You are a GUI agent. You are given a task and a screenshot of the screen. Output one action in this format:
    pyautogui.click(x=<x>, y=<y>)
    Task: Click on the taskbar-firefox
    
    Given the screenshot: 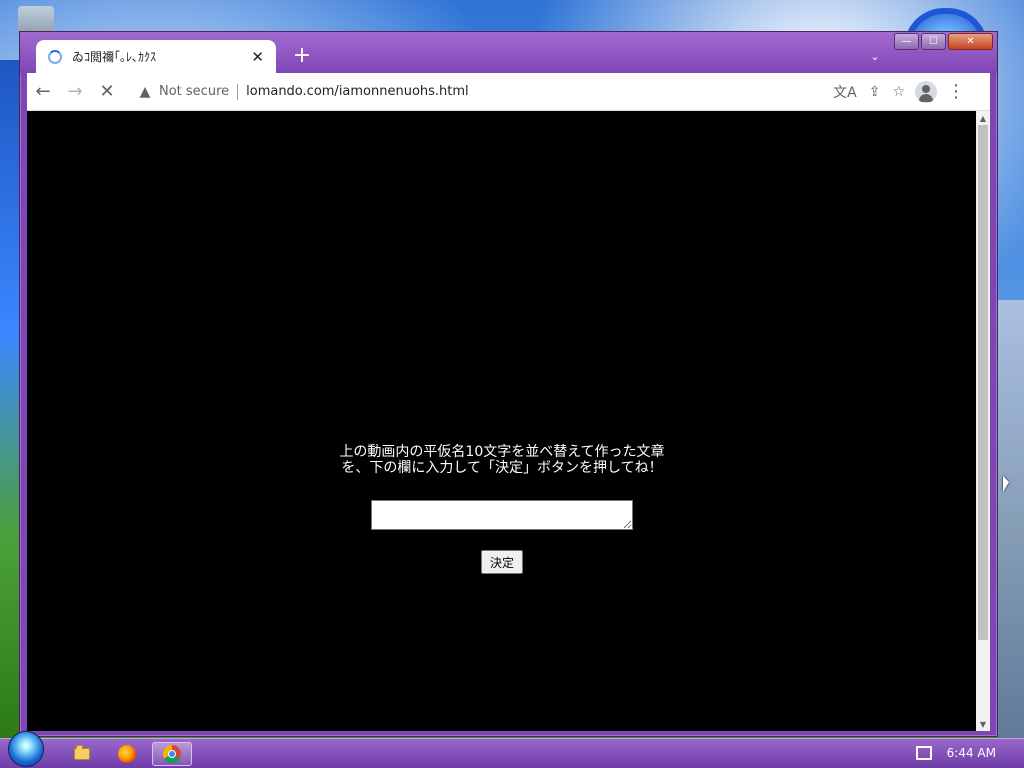 What is the action you would take?
    pyautogui.click(x=127, y=754)
    